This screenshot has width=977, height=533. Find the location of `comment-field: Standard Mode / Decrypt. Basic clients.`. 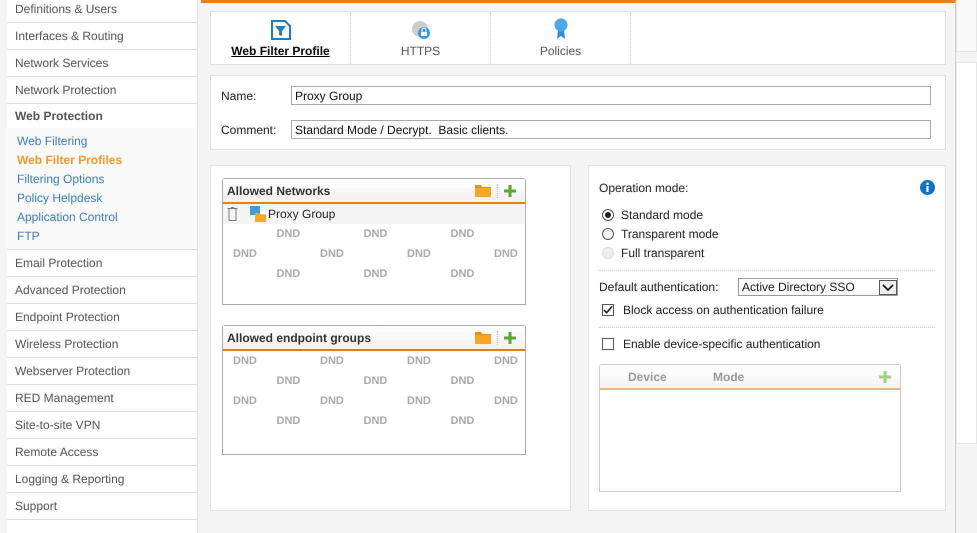

comment-field: Standard Mode / Decrypt. Basic clients. is located at coordinates (611, 129).